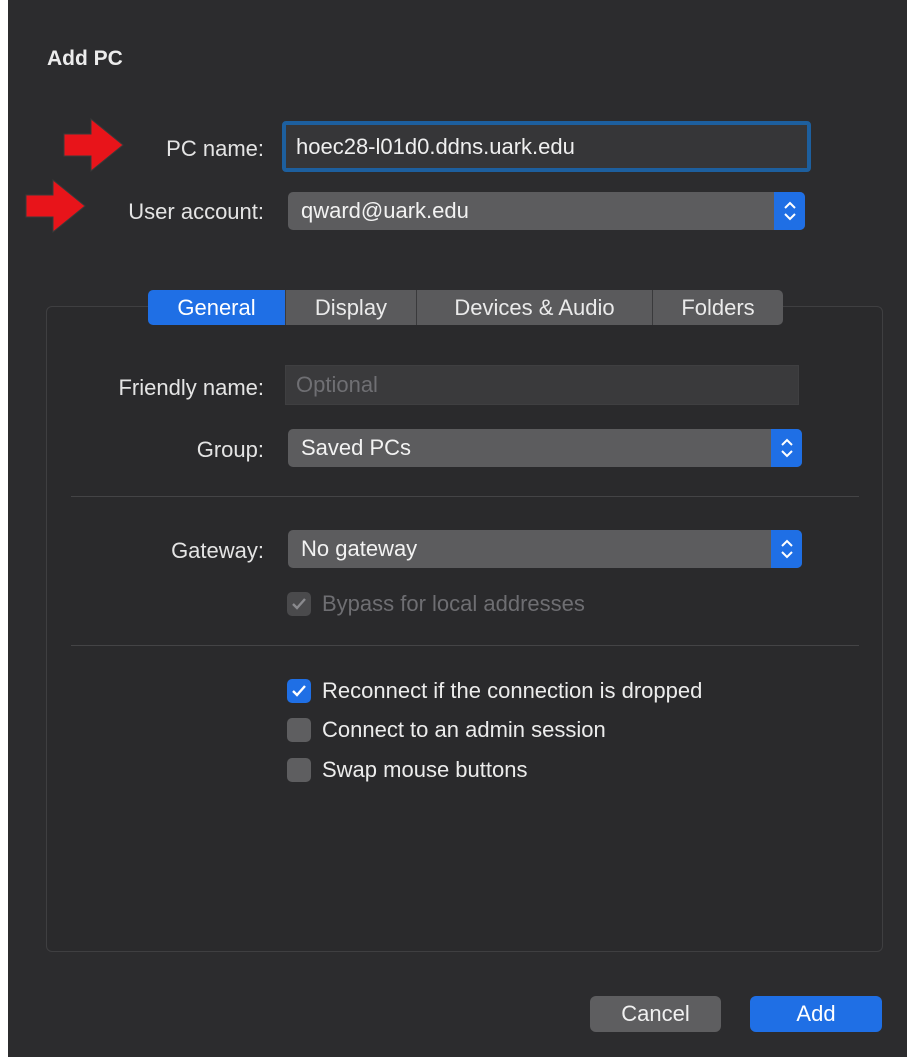 The height and width of the screenshot is (1057, 907). I want to click on bypass-label: Bypass for local addresses, so click(453, 603).